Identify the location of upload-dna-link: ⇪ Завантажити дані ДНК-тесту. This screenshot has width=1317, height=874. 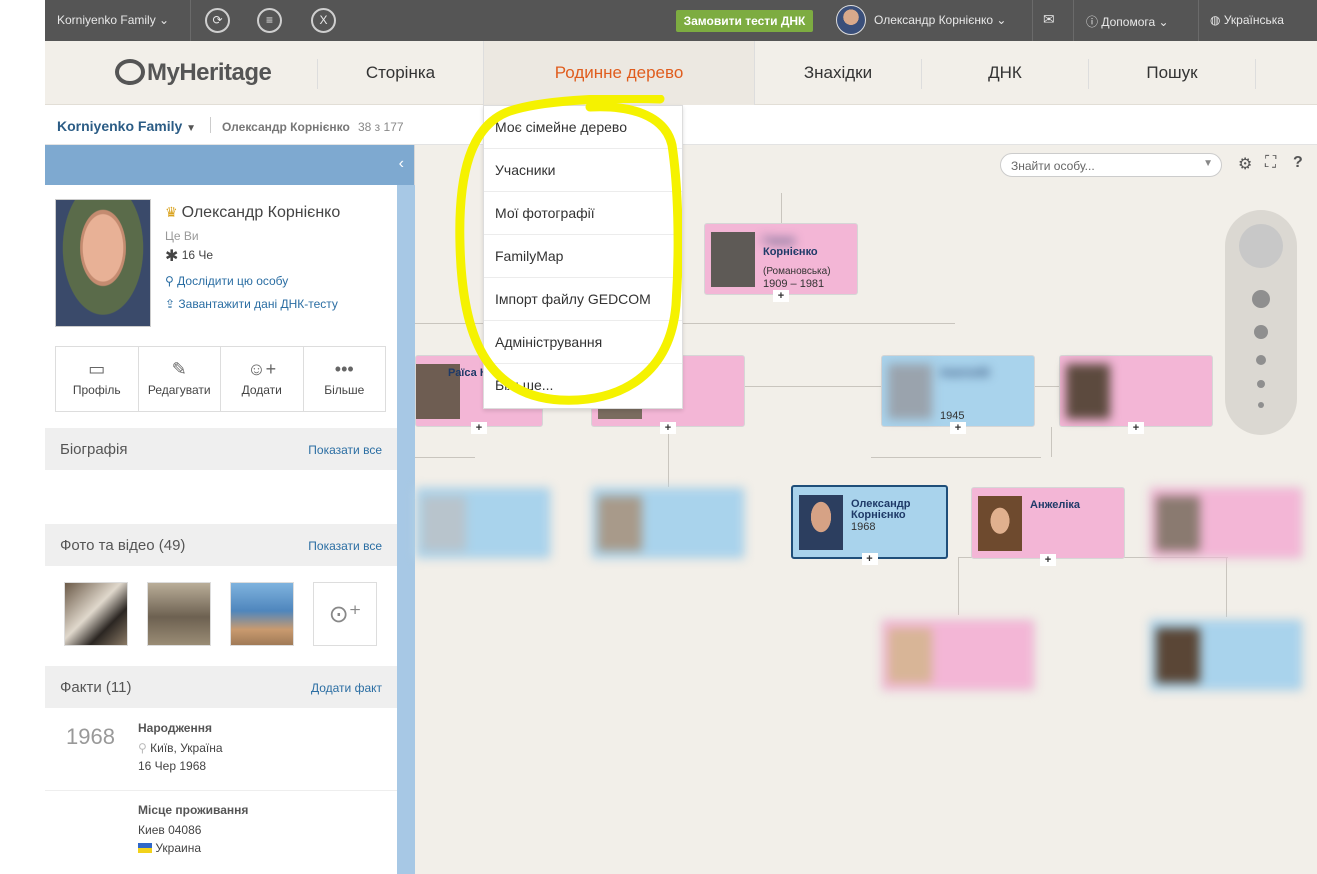
(251, 304).